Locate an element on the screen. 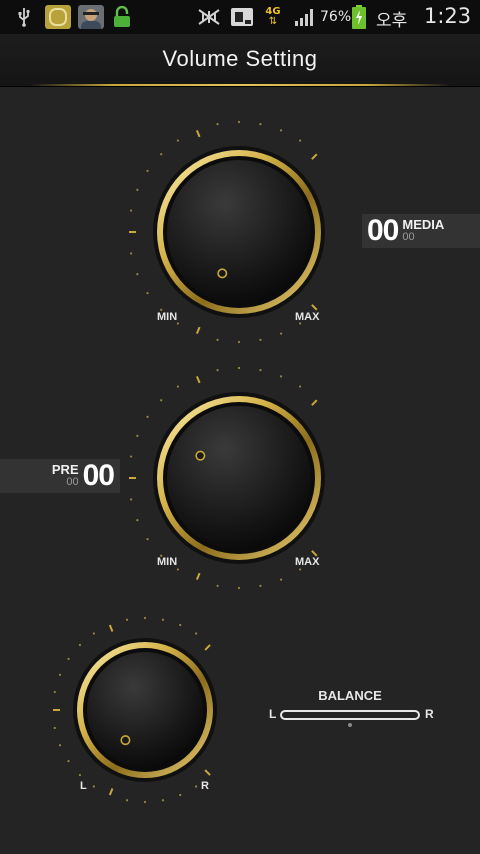 The height and width of the screenshot is (854, 480). avatar-icon is located at coordinates (91, 17).